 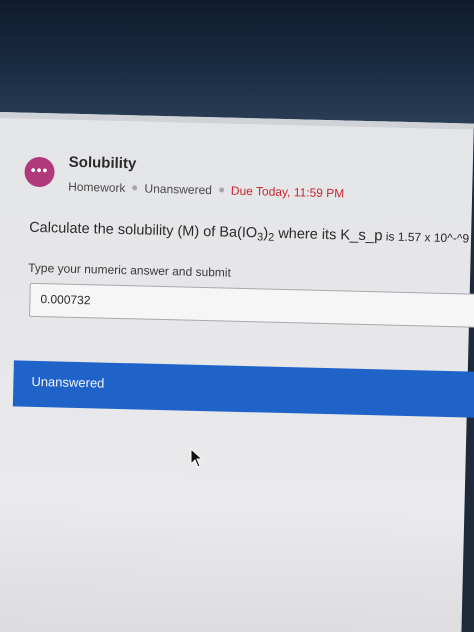 I want to click on due-date: Due Today, 11:59 PM, so click(x=287, y=192).